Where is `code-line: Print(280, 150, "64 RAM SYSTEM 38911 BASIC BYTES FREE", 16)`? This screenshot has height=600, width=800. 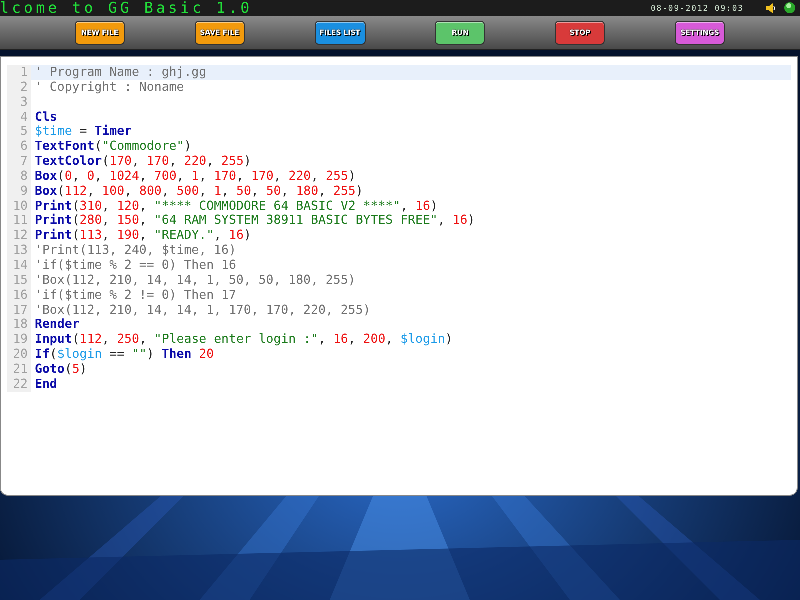 code-line: Print(280, 150, "64 RAM SYSTEM 38911 BASIC BYTES FREE", 16) is located at coordinates (255, 220).